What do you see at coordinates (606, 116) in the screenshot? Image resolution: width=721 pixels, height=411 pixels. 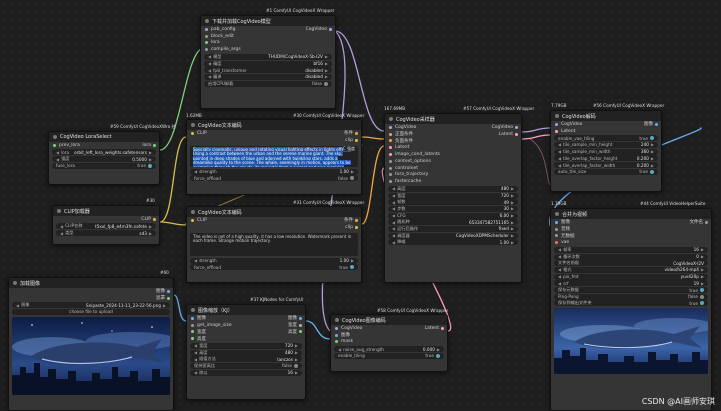 I see `node-header: CogVideo解码` at bounding box center [606, 116].